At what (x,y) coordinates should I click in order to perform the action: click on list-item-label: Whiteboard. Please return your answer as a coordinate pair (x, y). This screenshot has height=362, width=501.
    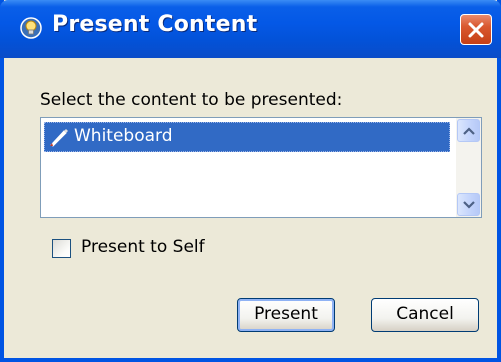
    Looking at the image, I should click on (123, 136).